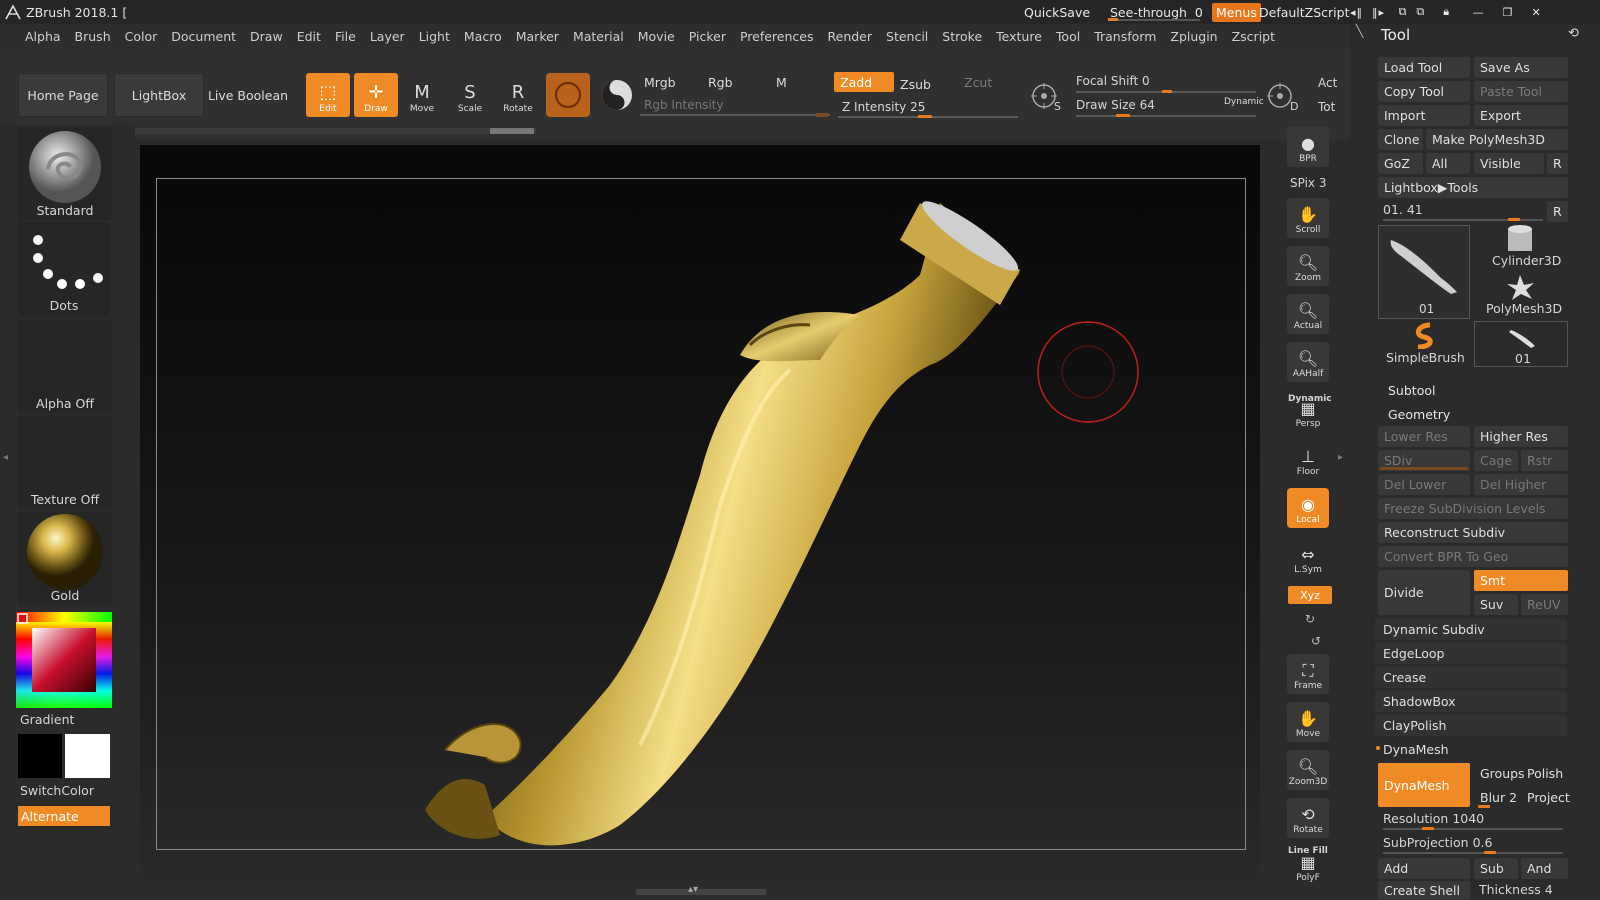  What do you see at coordinates (1471, 653) in the screenshot?
I see `edgeloop-section: EdgeLoop` at bounding box center [1471, 653].